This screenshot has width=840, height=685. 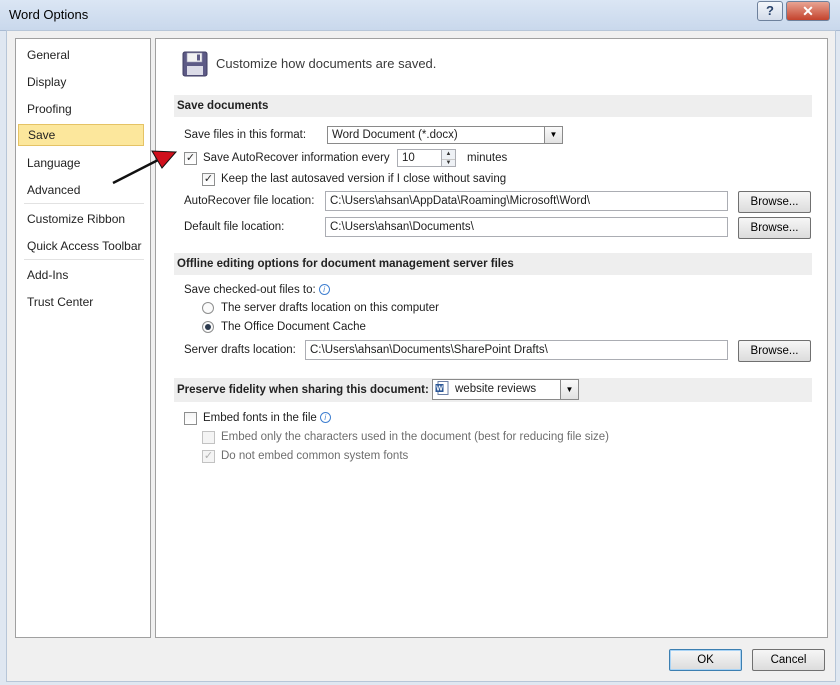 What do you see at coordinates (293, 327) in the screenshot?
I see `office-document-cache-label: The Office Document Cache` at bounding box center [293, 327].